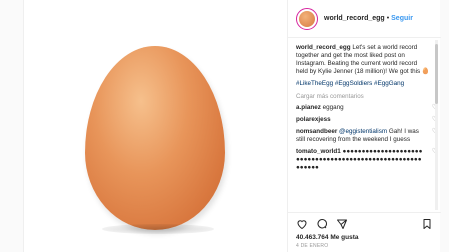 This screenshot has width=449, height=252. I want to click on avatar, so click(307, 18).